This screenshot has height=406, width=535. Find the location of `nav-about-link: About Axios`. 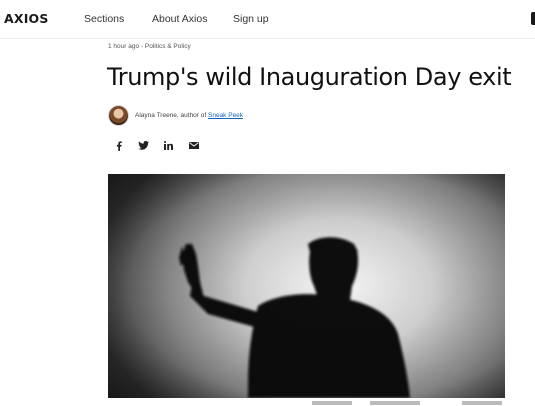

nav-about-link: About Axios is located at coordinates (179, 19).